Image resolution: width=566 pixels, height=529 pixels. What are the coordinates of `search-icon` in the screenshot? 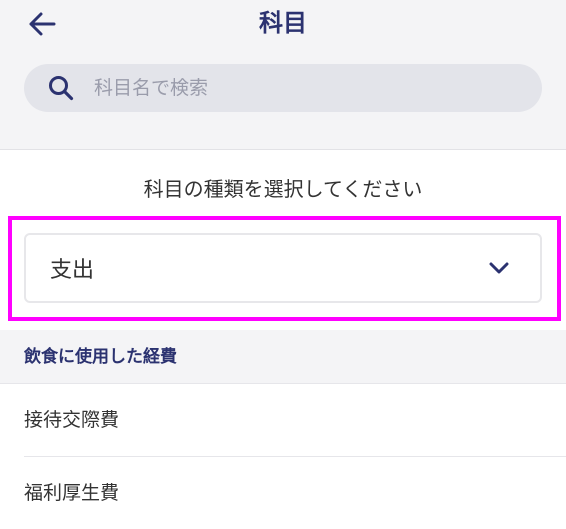 It's located at (61, 88).